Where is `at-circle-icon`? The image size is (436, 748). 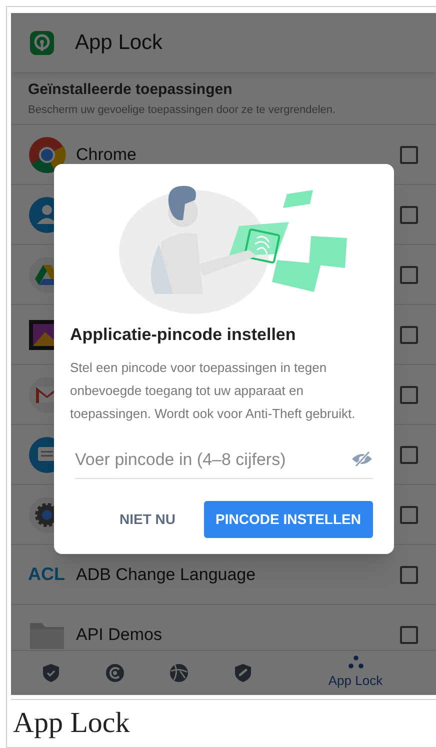
at-circle-icon is located at coordinates (115, 673).